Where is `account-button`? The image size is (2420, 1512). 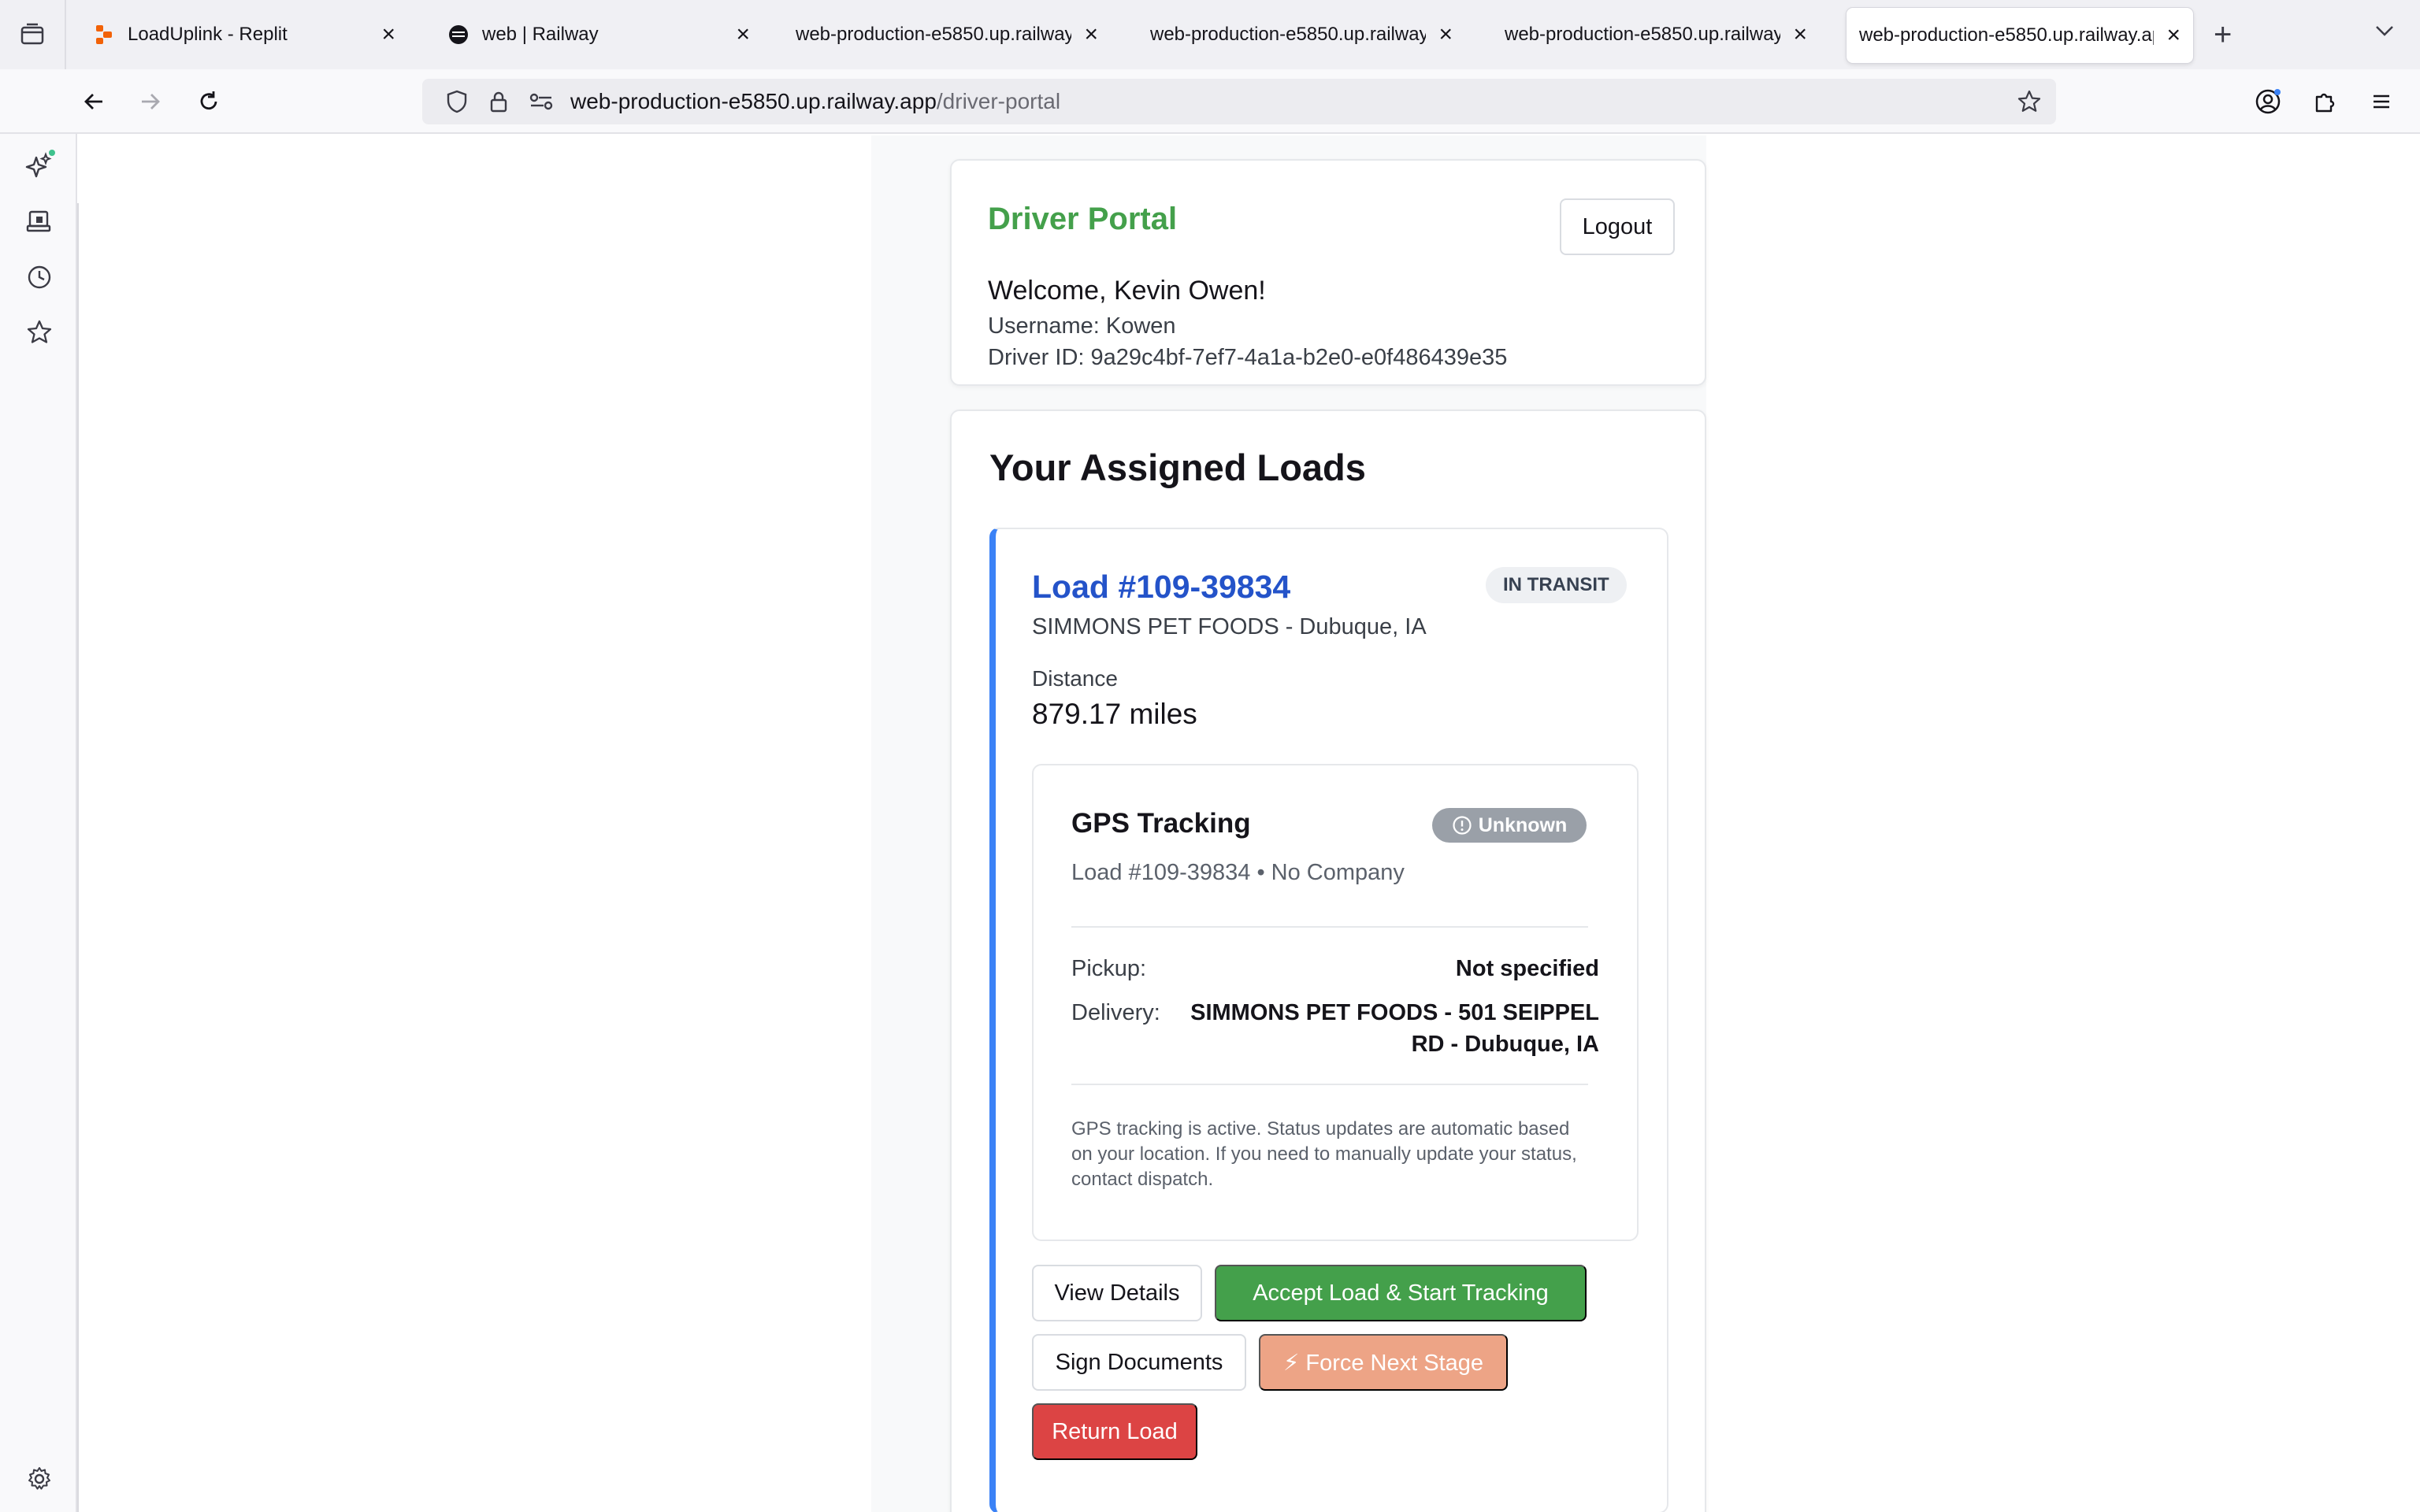
account-button is located at coordinates (2268, 101).